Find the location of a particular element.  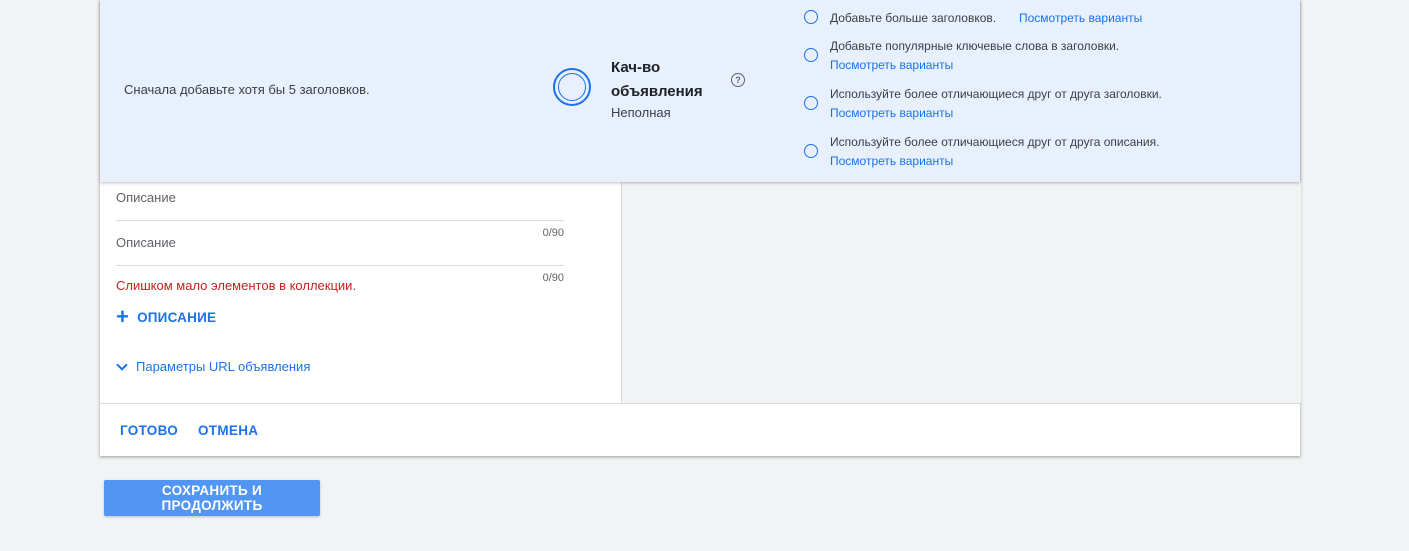

add-description-label: ОПИСАНИЕ is located at coordinates (177, 317).